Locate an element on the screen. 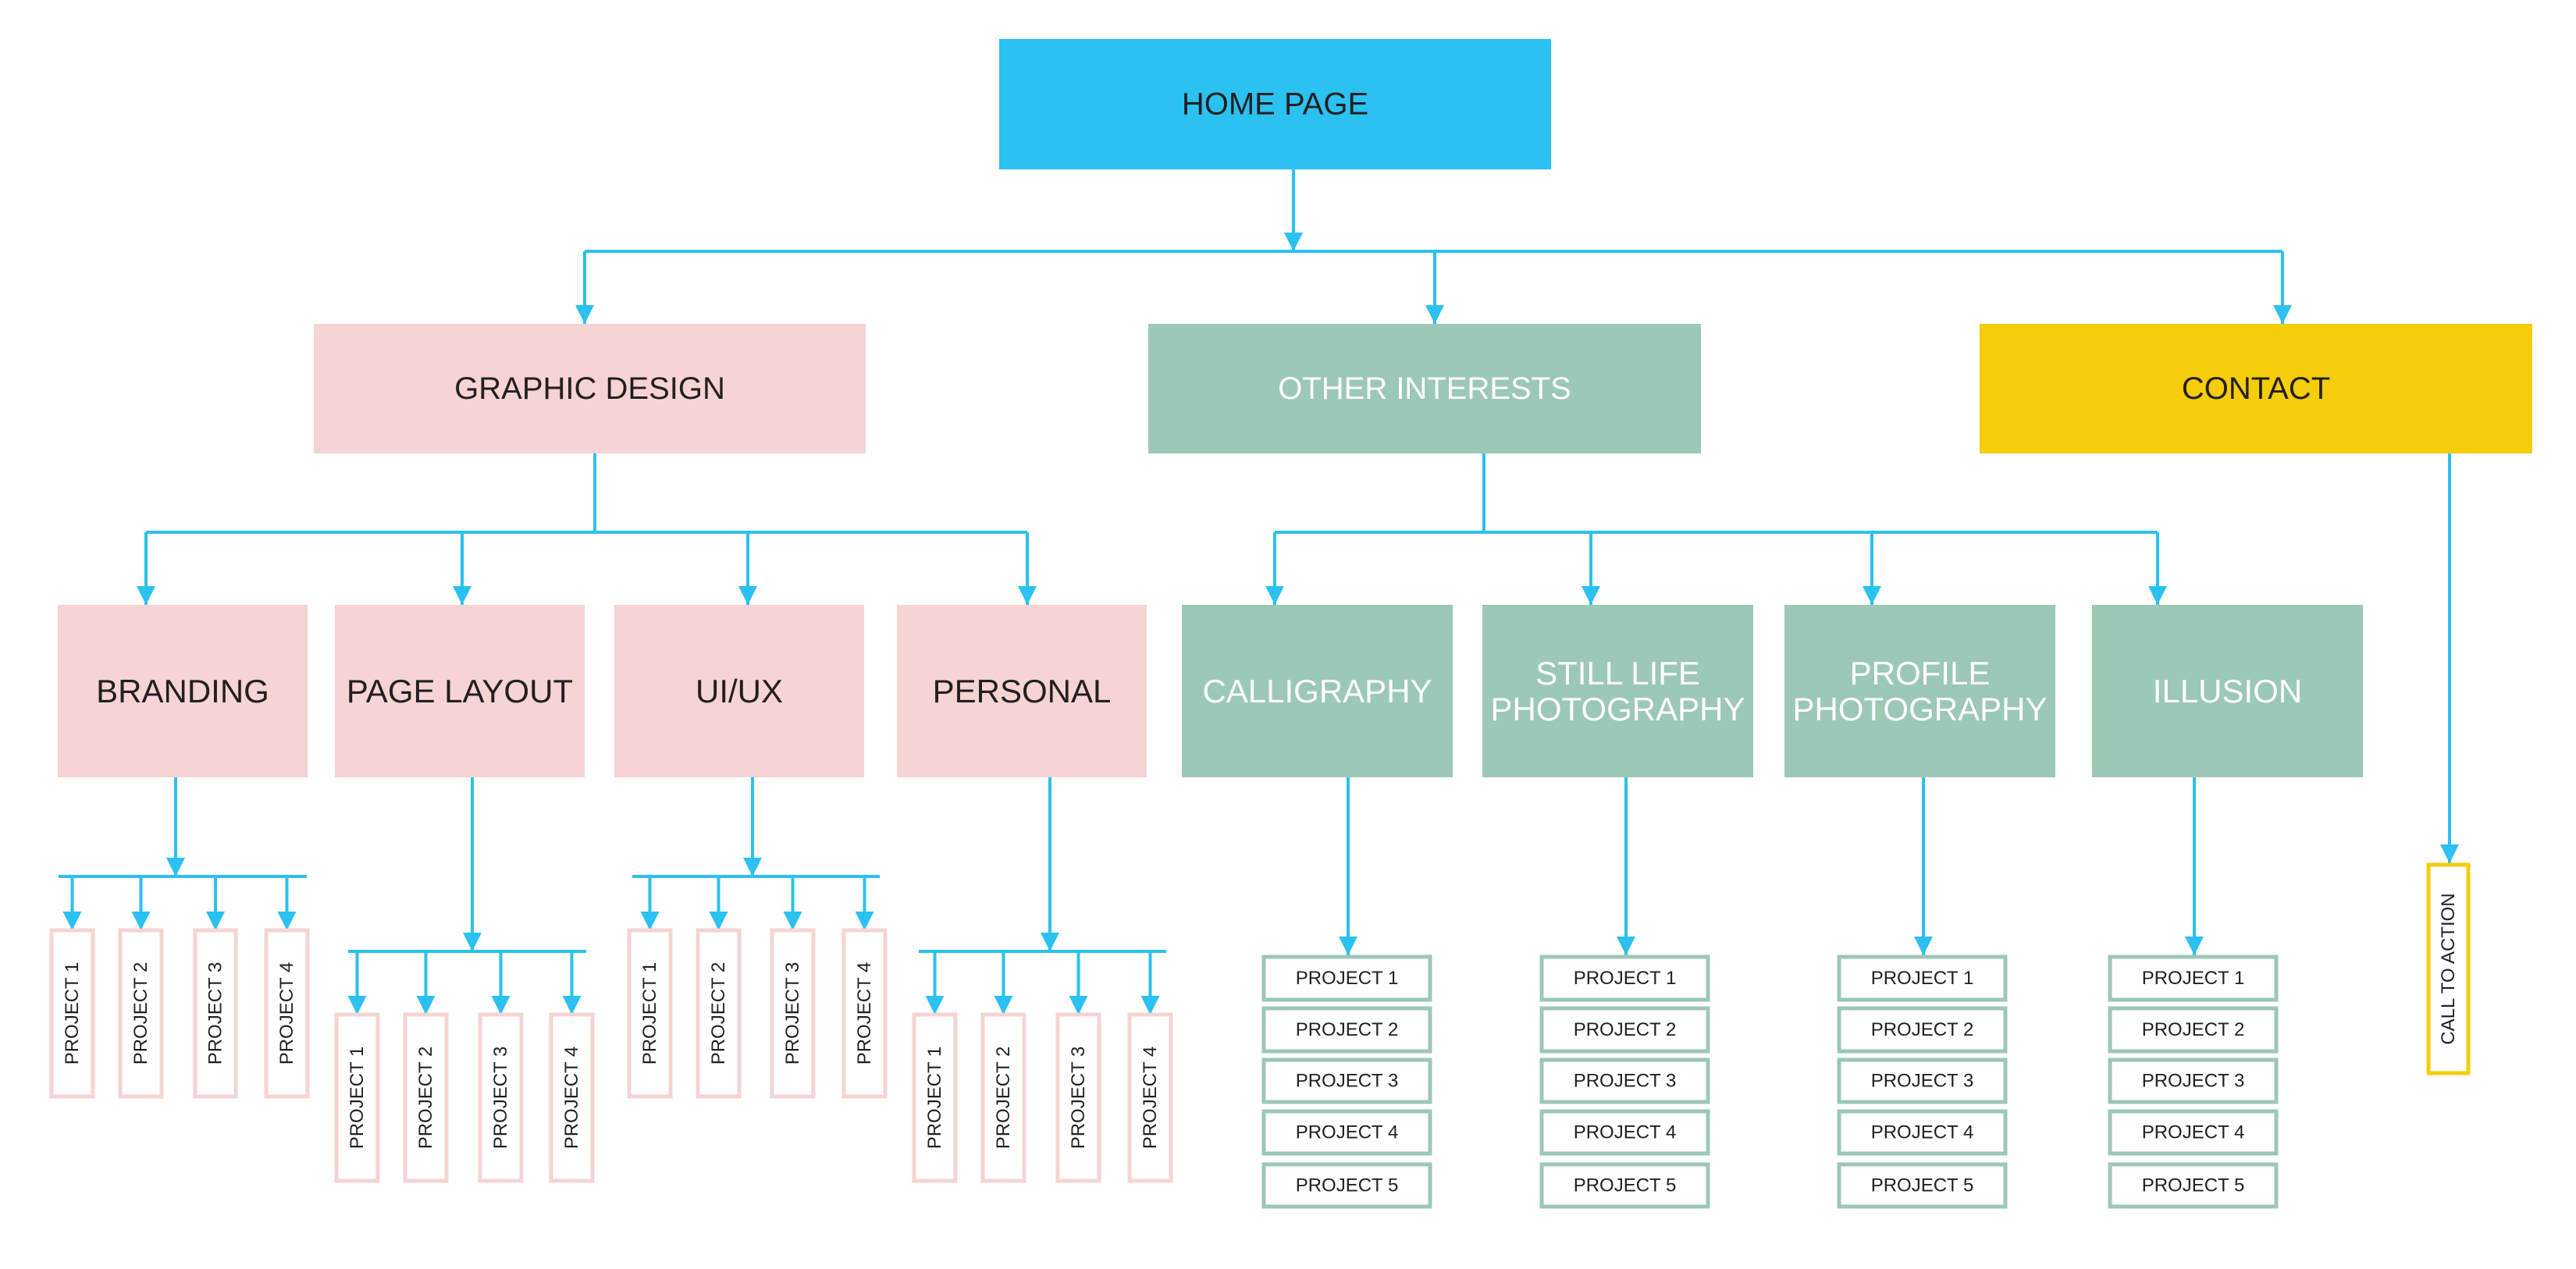  contact-node: CONTACT is located at coordinates (2256, 388).